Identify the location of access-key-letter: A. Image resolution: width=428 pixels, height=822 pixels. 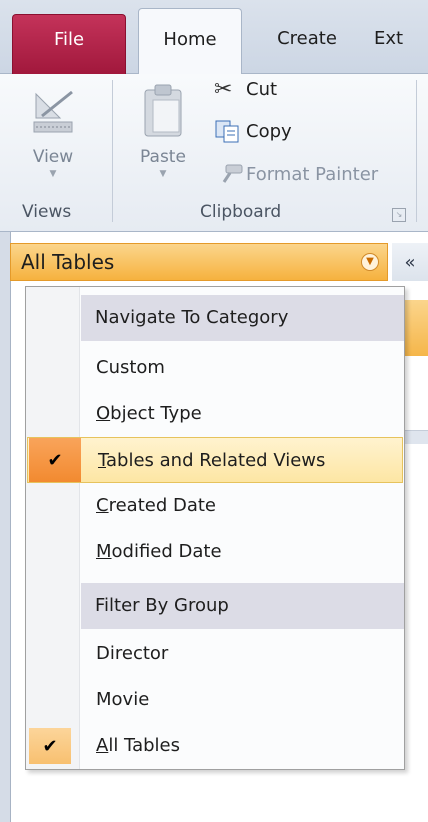
(102, 745).